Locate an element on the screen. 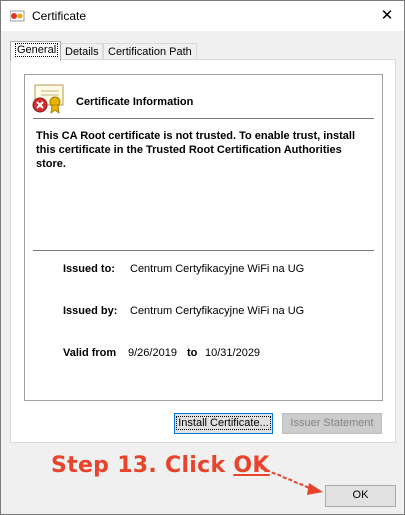 The image size is (405, 515). close-icon: ✕ is located at coordinates (387, 15).